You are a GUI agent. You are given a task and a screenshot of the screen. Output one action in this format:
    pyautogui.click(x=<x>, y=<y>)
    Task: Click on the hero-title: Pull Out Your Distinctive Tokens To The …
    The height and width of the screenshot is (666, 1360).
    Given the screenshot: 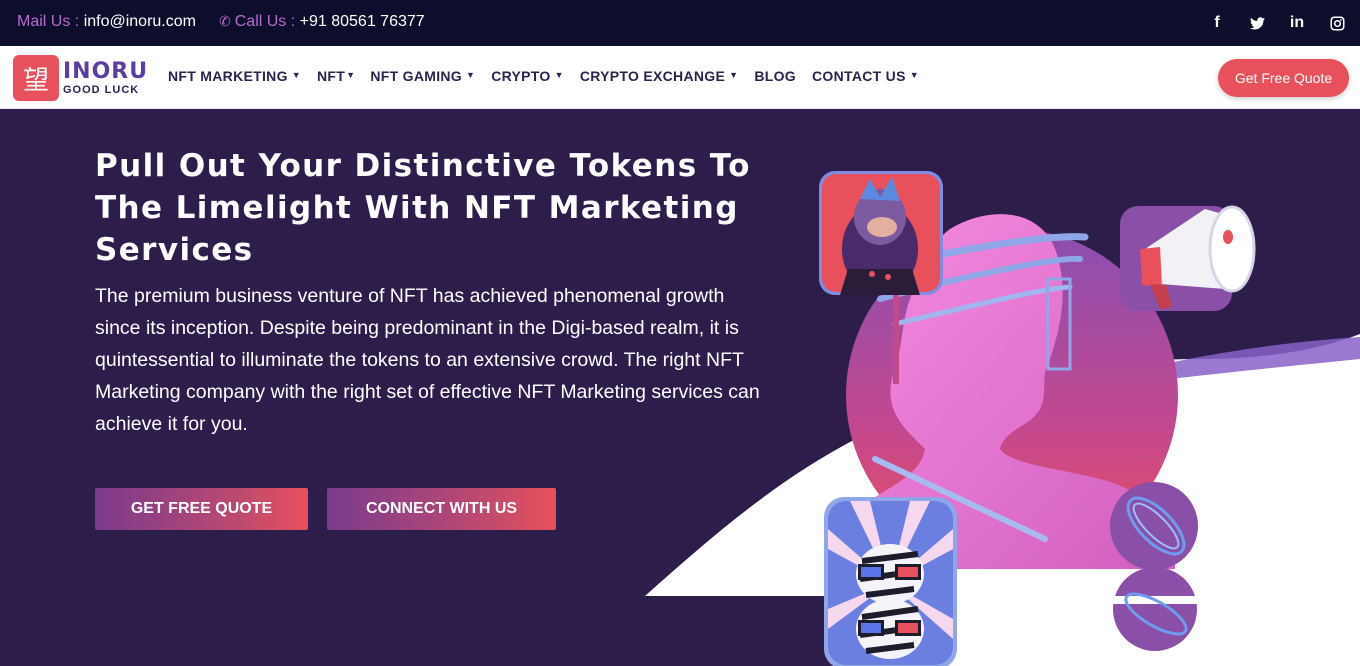 What is the action you would take?
    pyautogui.click(x=423, y=208)
    